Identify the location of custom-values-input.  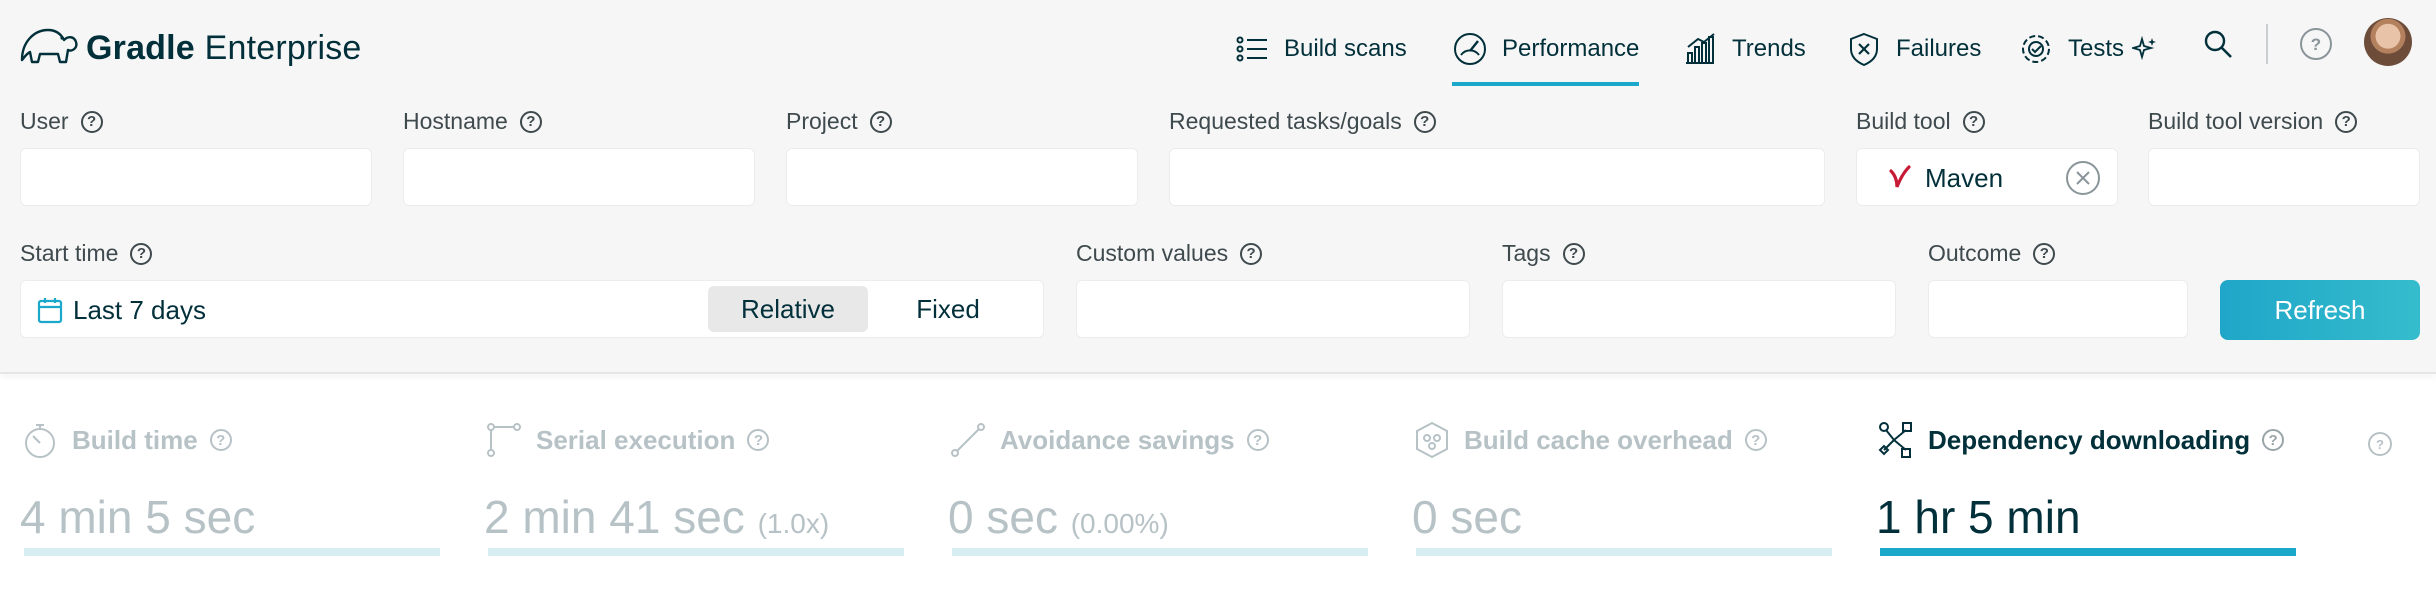
(1273, 309).